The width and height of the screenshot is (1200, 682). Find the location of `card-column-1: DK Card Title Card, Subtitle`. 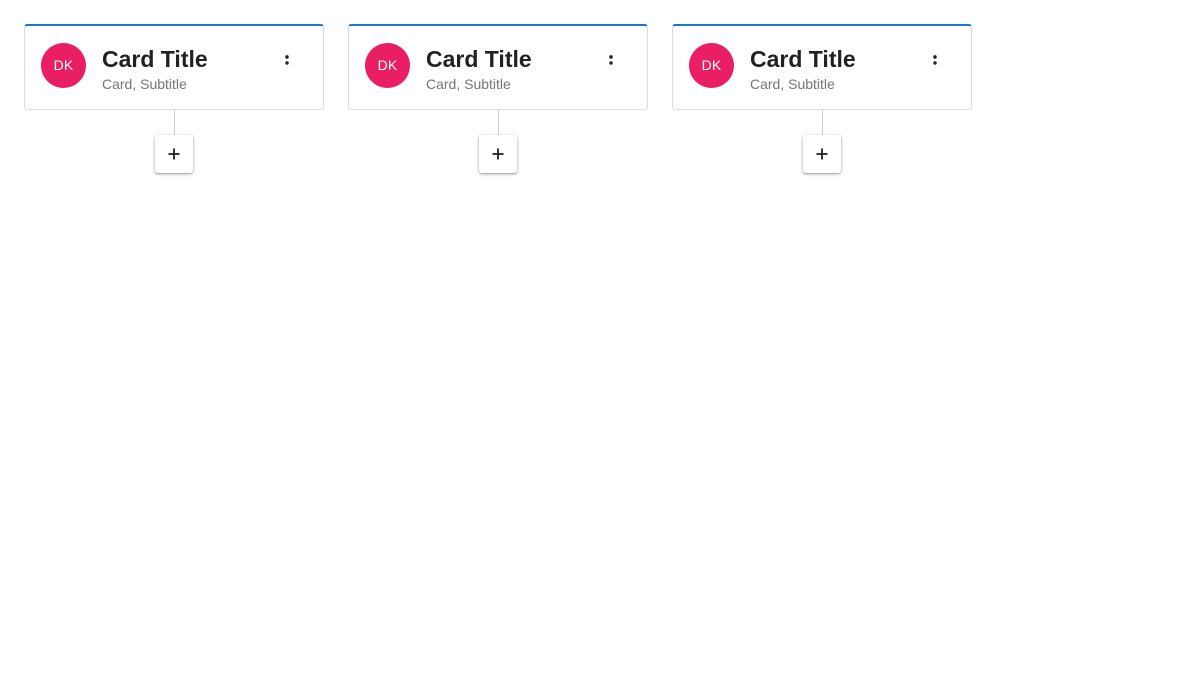

card-column-1: DK Card Title Card, Subtitle is located at coordinates (174, 99).